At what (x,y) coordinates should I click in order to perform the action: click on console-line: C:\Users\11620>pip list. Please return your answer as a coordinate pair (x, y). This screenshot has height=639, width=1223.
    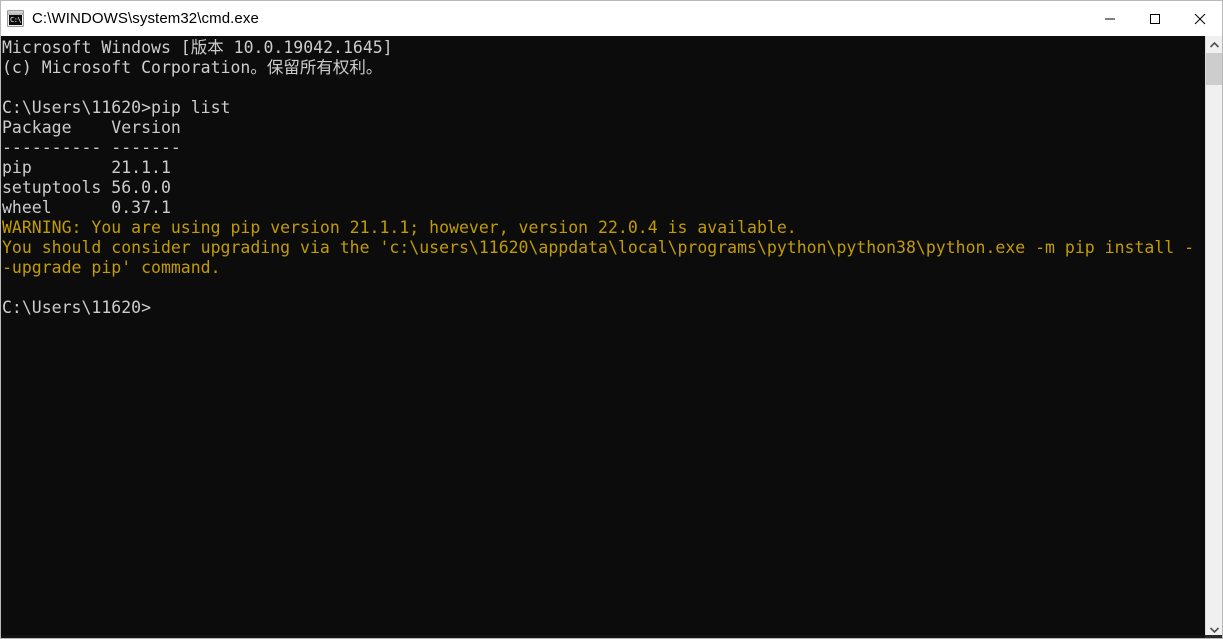
    Looking at the image, I should click on (116, 107).